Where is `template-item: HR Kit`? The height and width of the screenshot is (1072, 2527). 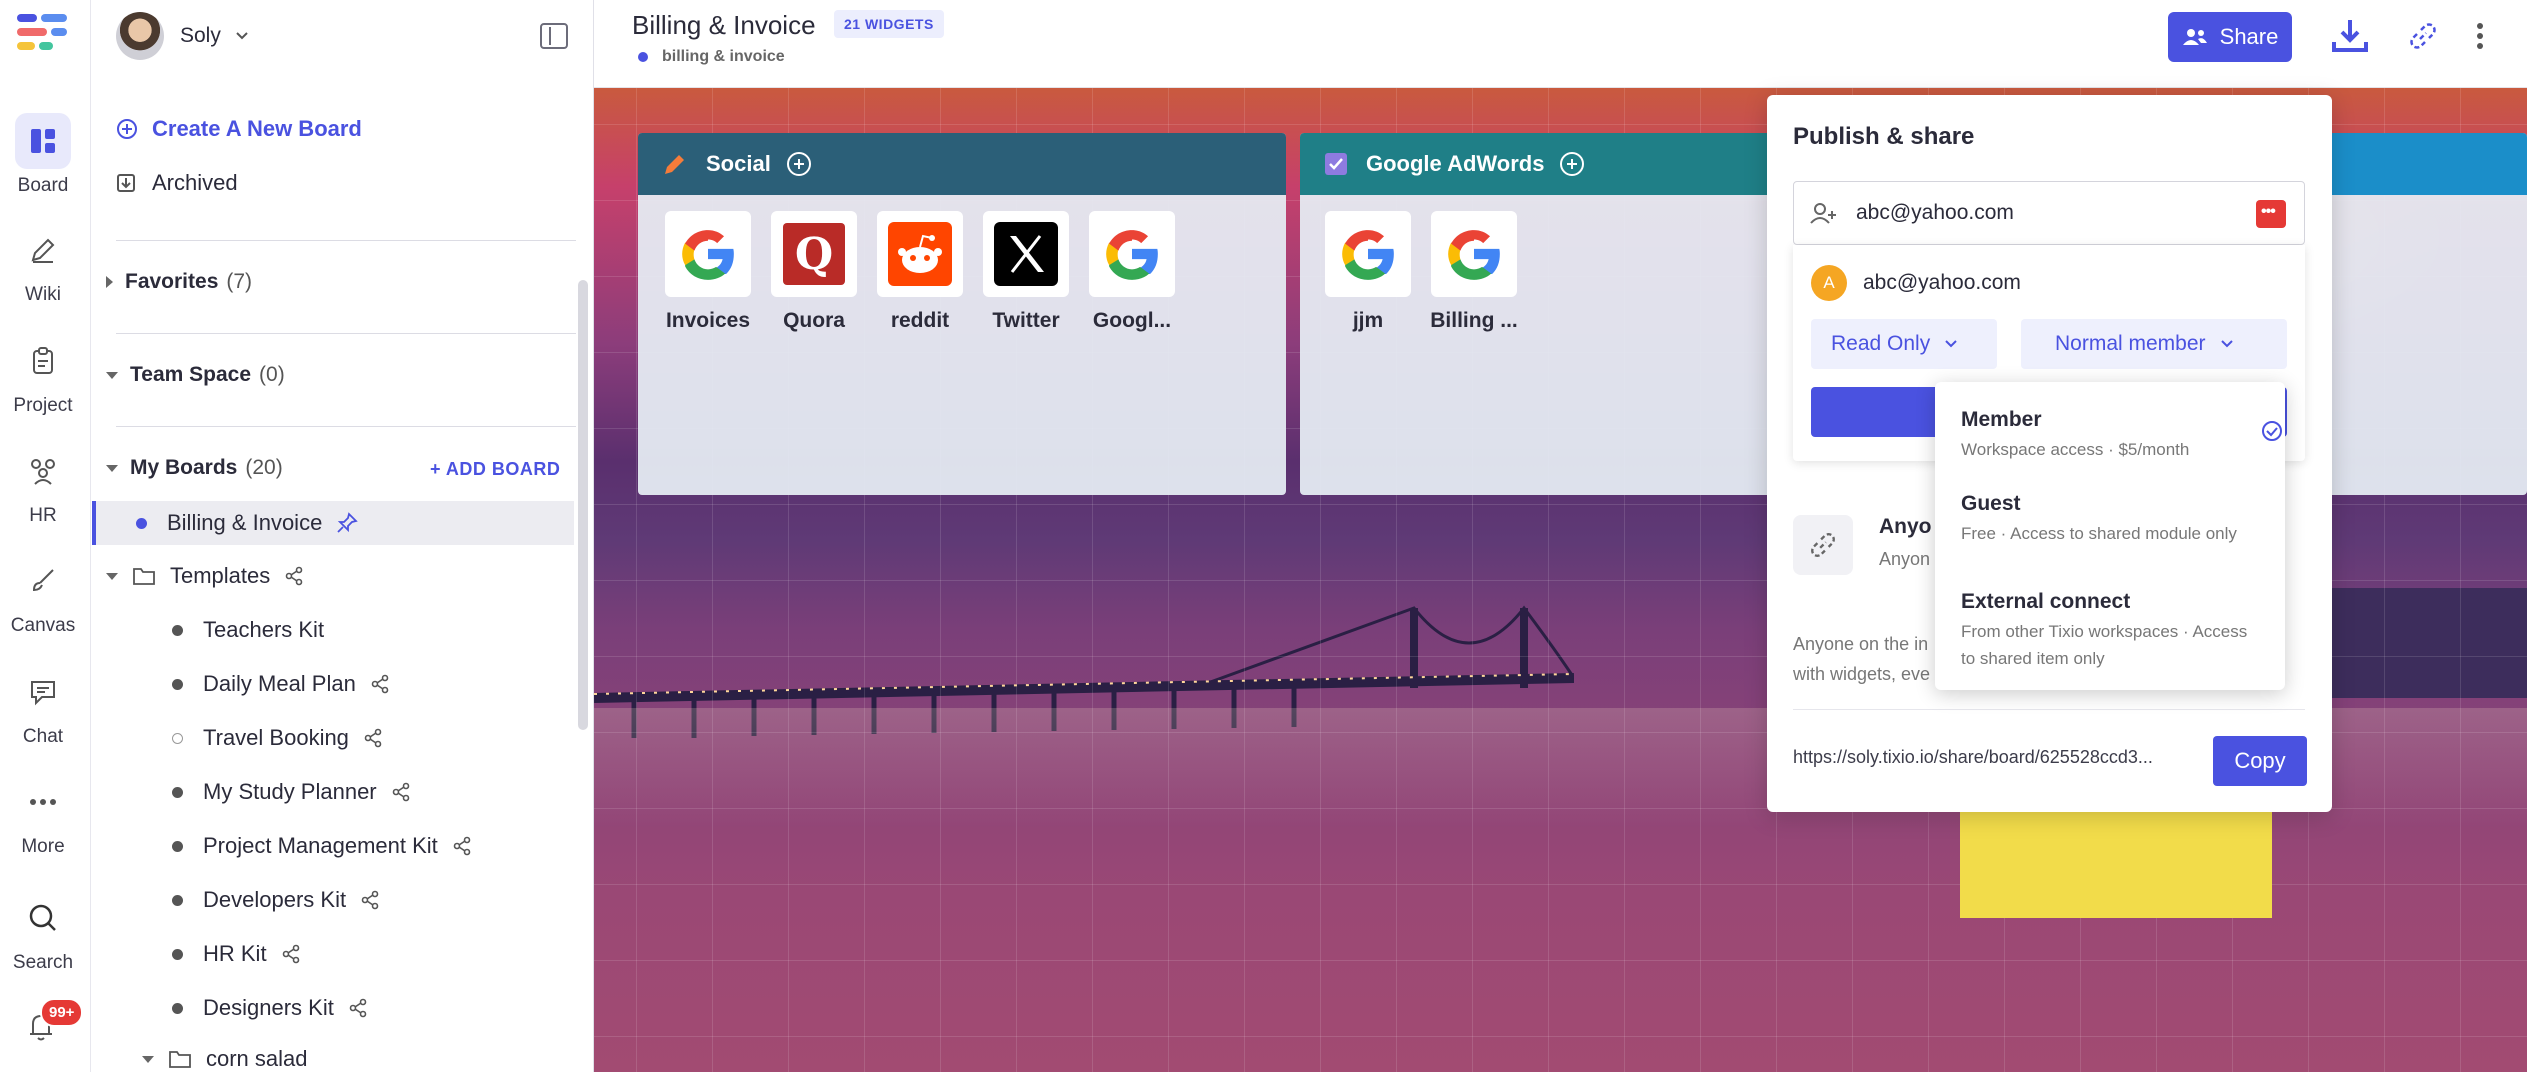 template-item: HR Kit is located at coordinates (236, 954).